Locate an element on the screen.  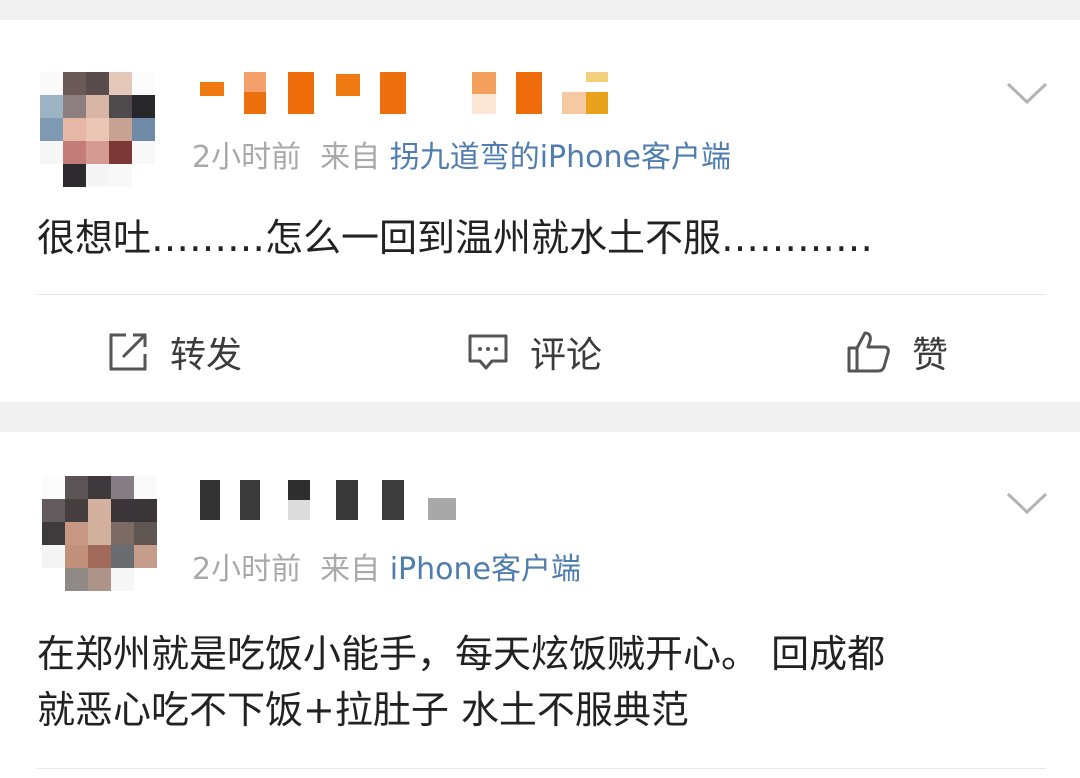
post-meta: 2小时前 来自 拐九道弯的iPhone客户端 is located at coordinates (461, 158).